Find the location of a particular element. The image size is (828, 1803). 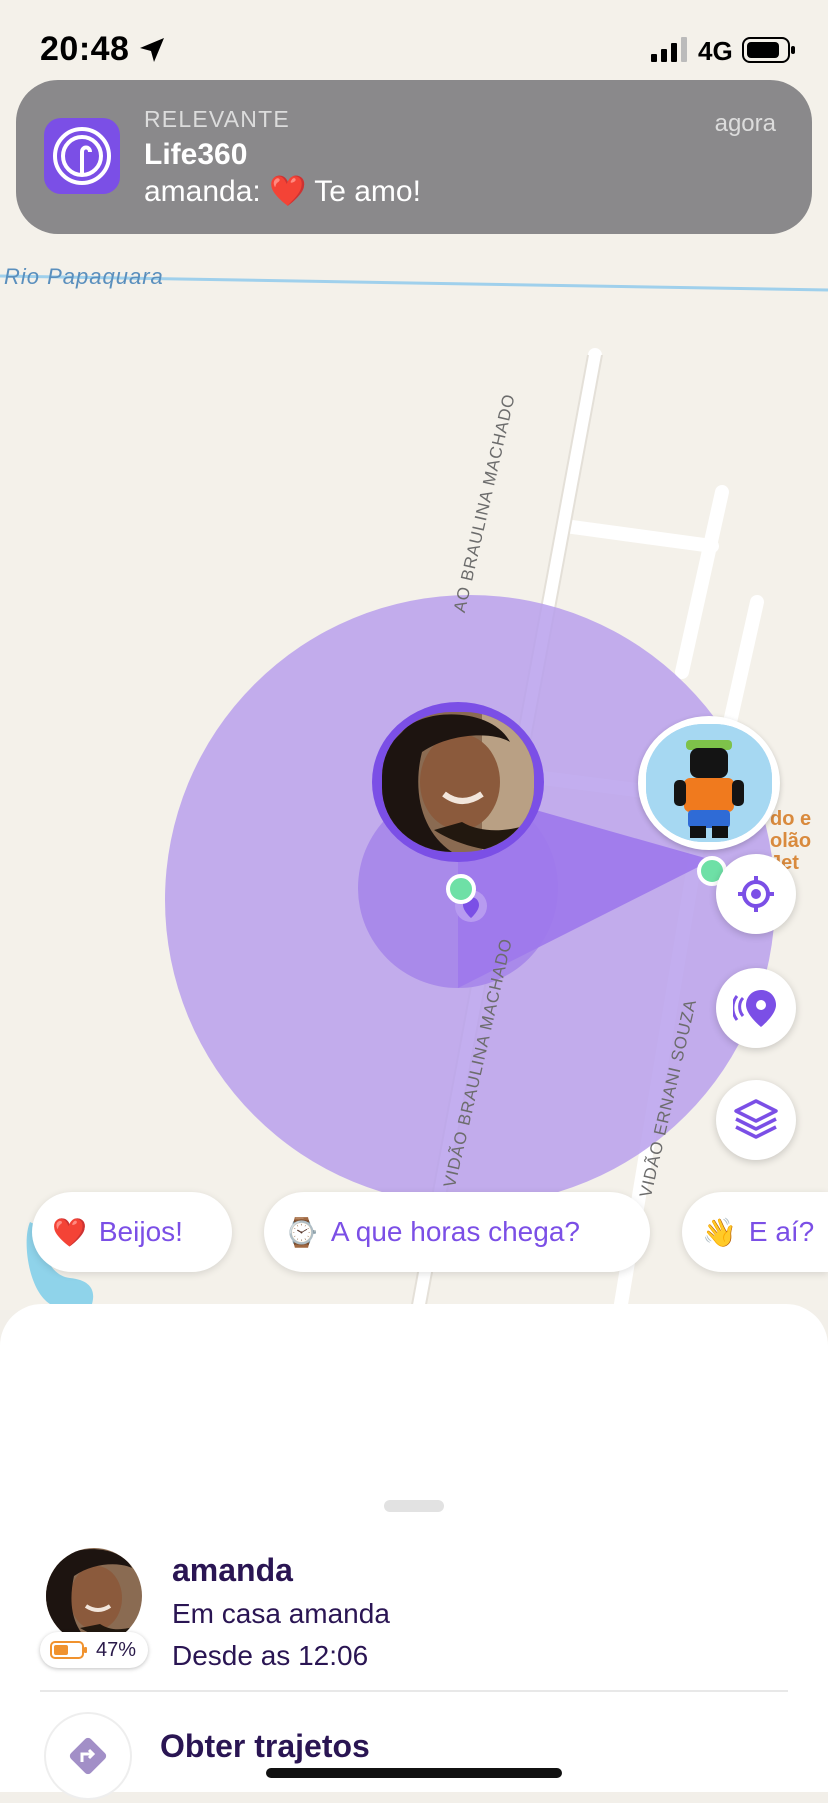

notification-app-name: Life360 is located at coordinates (196, 154).